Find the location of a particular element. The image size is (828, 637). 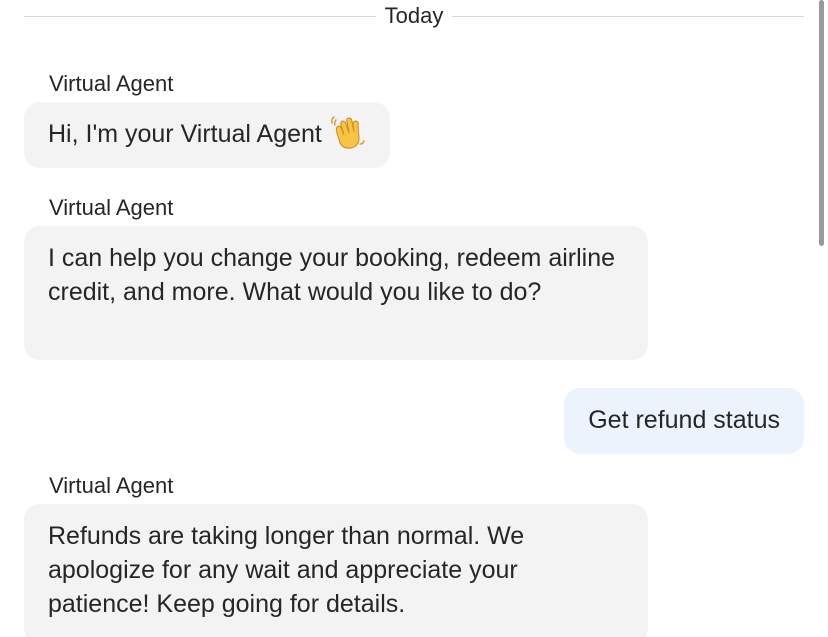

message-text: Get refund status is located at coordinates (684, 420).